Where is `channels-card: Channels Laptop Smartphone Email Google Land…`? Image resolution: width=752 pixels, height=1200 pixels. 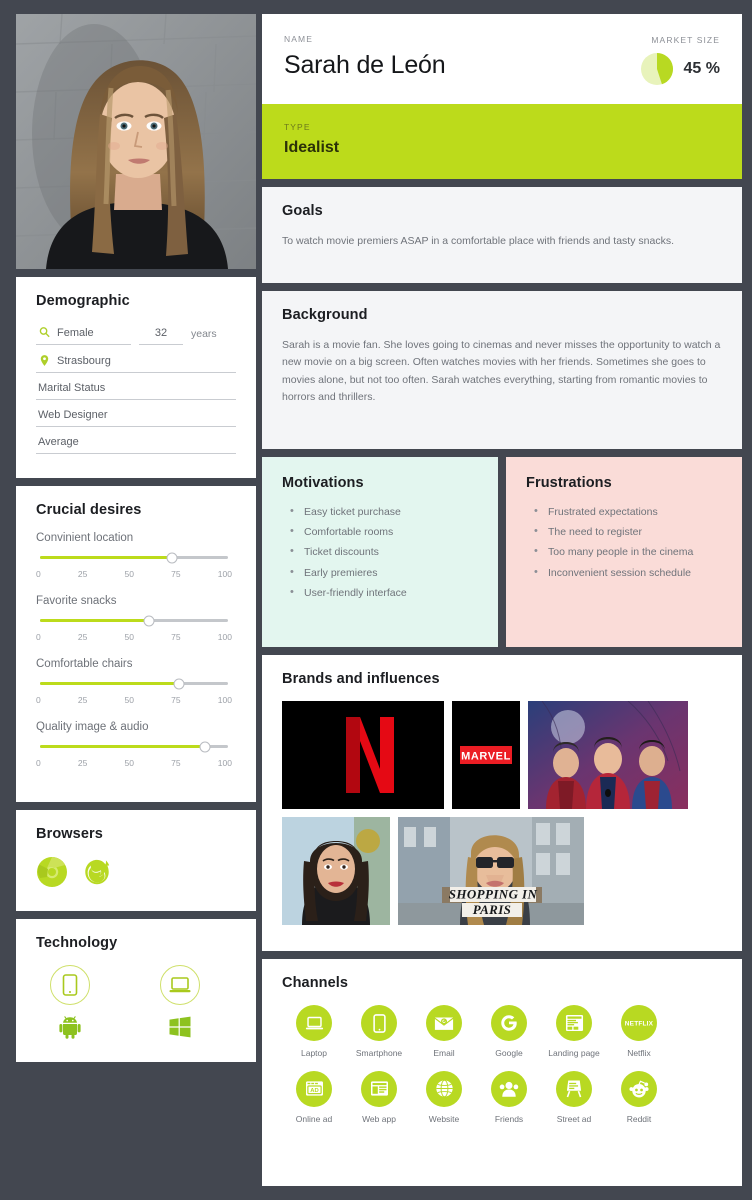
channels-card: Channels Laptop Smartphone Email Google Land… is located at coordinates (502, 1072).